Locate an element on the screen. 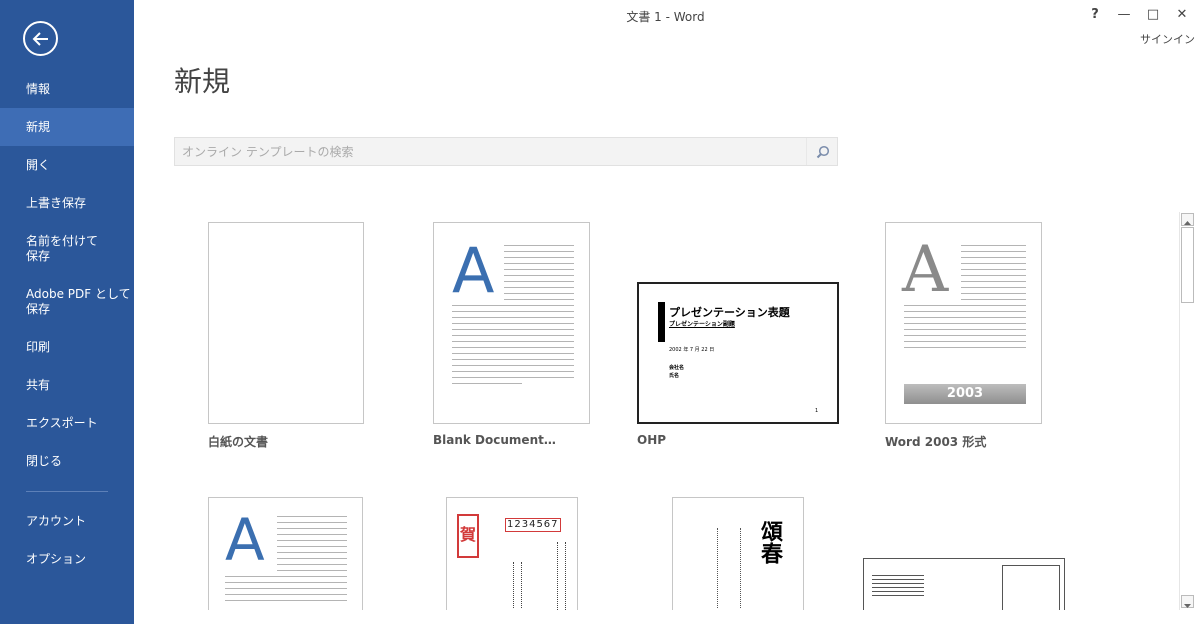 The width and height of the screenshot is (1197, 624). nav-label: オプション is located at coordinates (56, 558).